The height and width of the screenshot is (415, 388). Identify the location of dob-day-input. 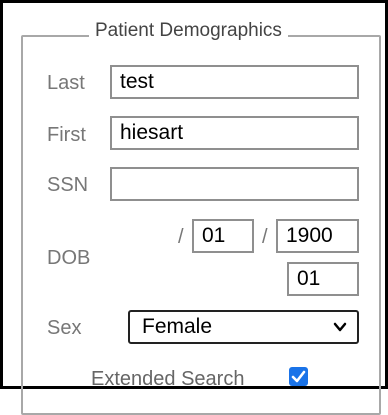
(323, 279).